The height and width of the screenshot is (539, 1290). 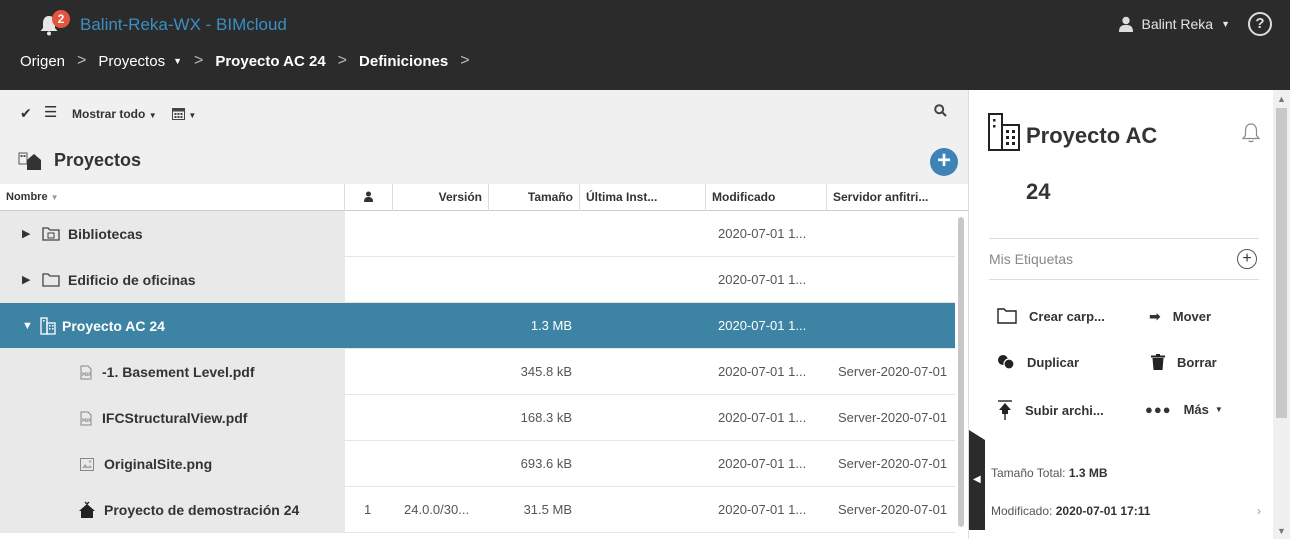 I want to click on move-label: Mover, so click(x=1192, y=316).